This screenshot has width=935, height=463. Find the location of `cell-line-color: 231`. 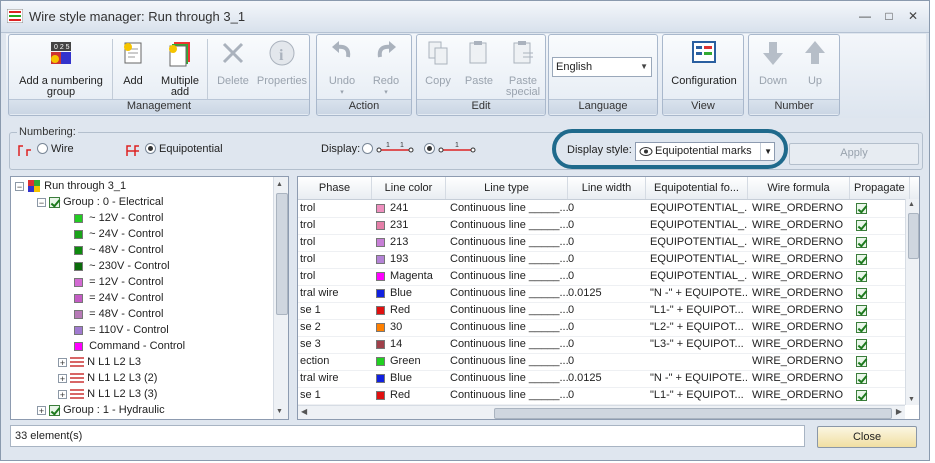

cell-line-color: 231 is located at coordinates (410, 225).